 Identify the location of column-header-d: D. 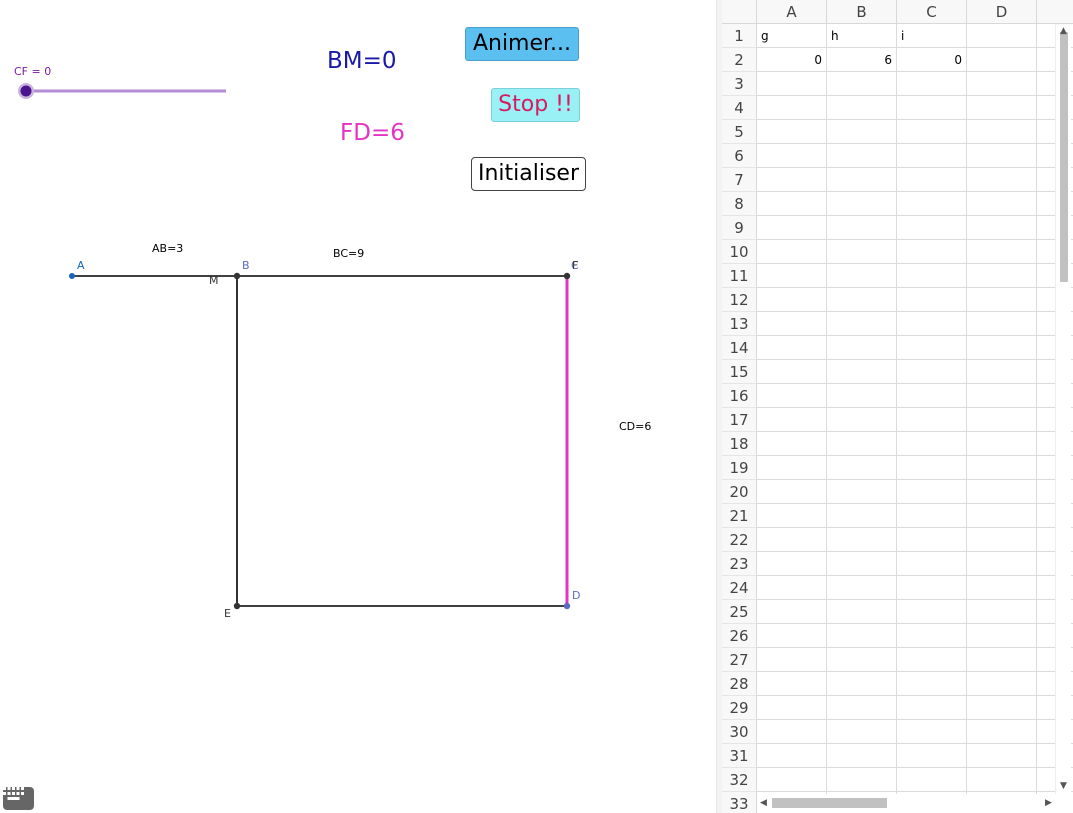
(1002, 12).